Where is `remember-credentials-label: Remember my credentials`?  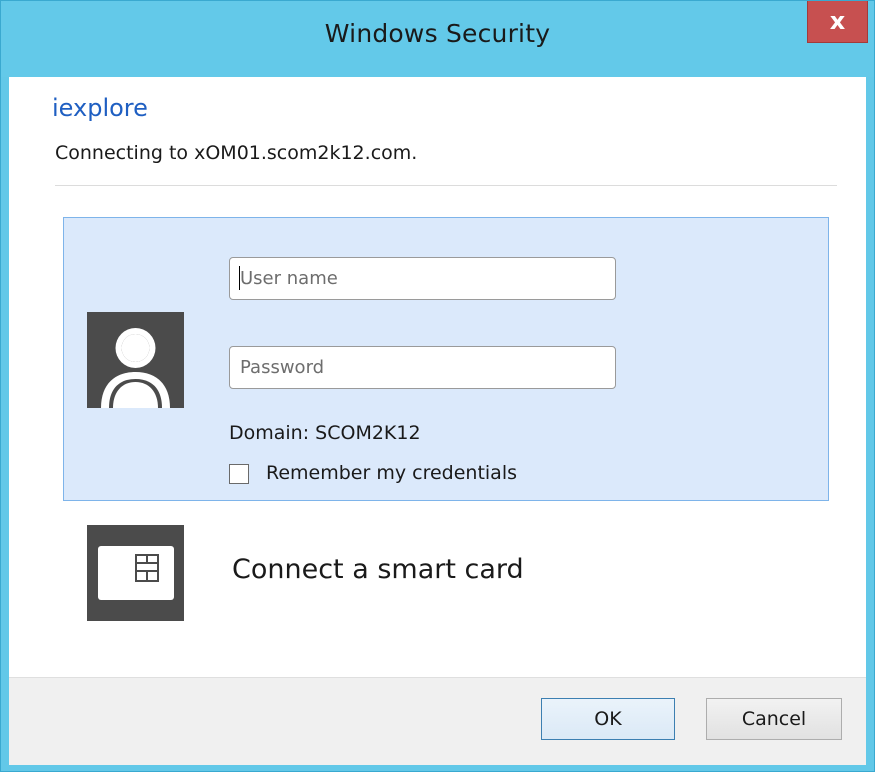
remember-credentials-label: Remember my credentials is located at coordinates (391, 473).